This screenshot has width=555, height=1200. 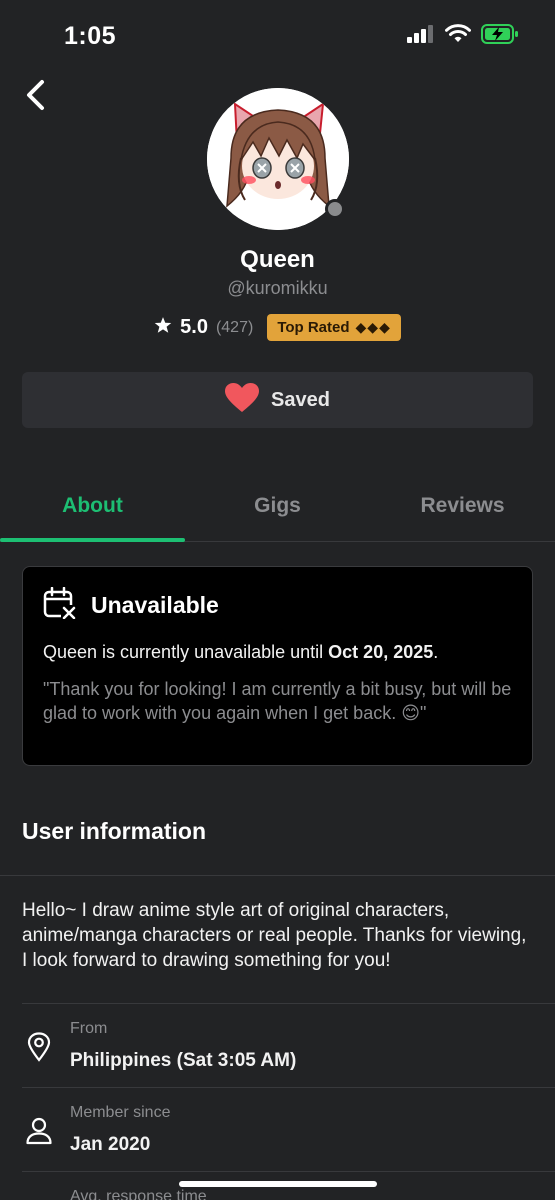 What do you see at coordinates (300, 399) in the screenshot?
I see `saved-label: Saved` at bounding box center [300, 399].